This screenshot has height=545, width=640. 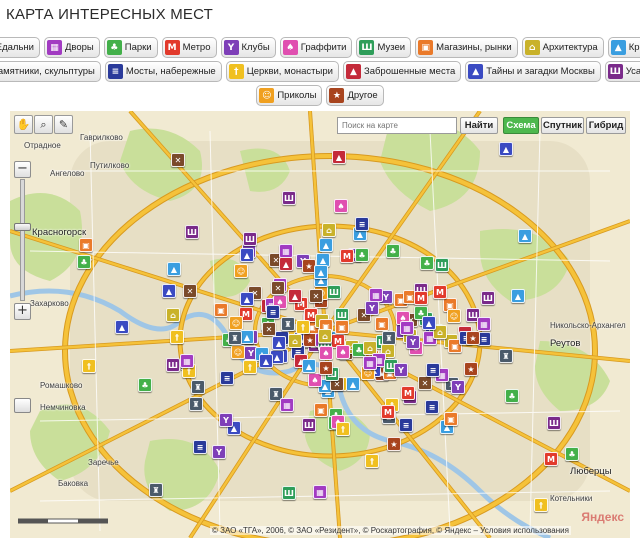 I want to click on zoom-out-button: −, so click(x=22, y=169).